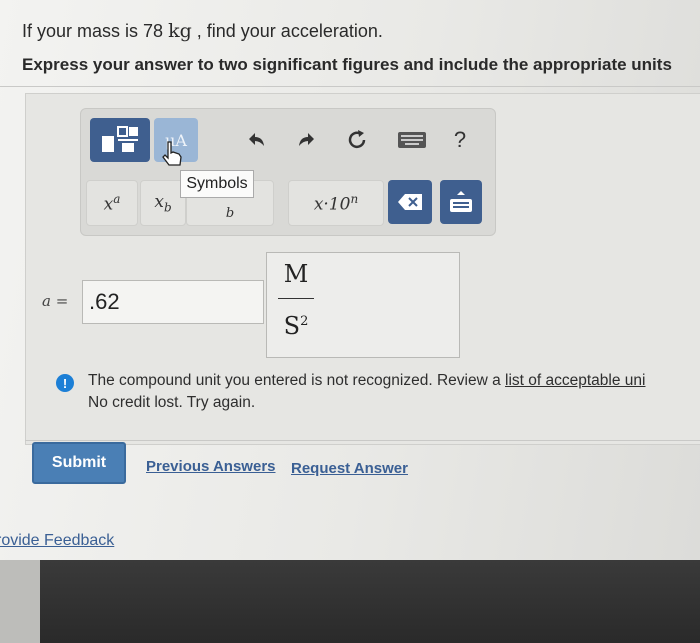 This screenshot has height=643, width=700. I want to click on unit-denominator: S2, so click(296, 326).